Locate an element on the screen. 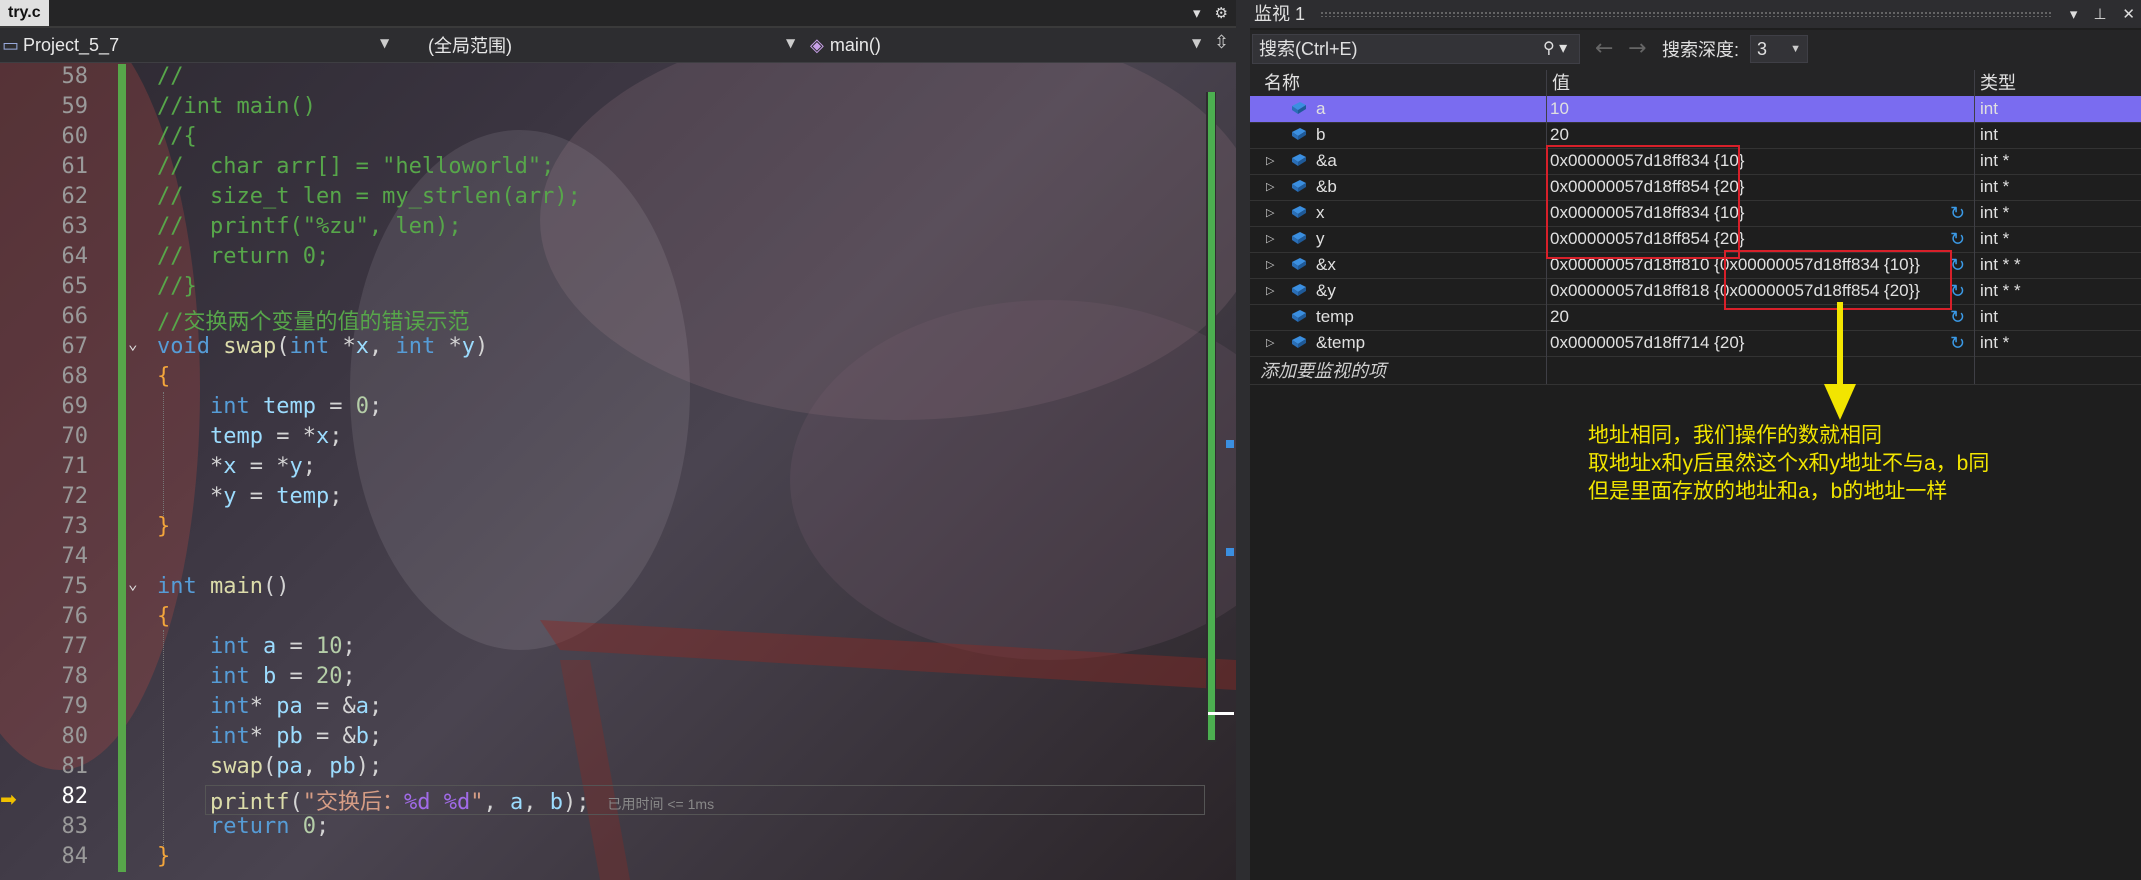 The width and height of the screenshot is (2141, 880). scroll-marker is located at coordinates (1230, 552).